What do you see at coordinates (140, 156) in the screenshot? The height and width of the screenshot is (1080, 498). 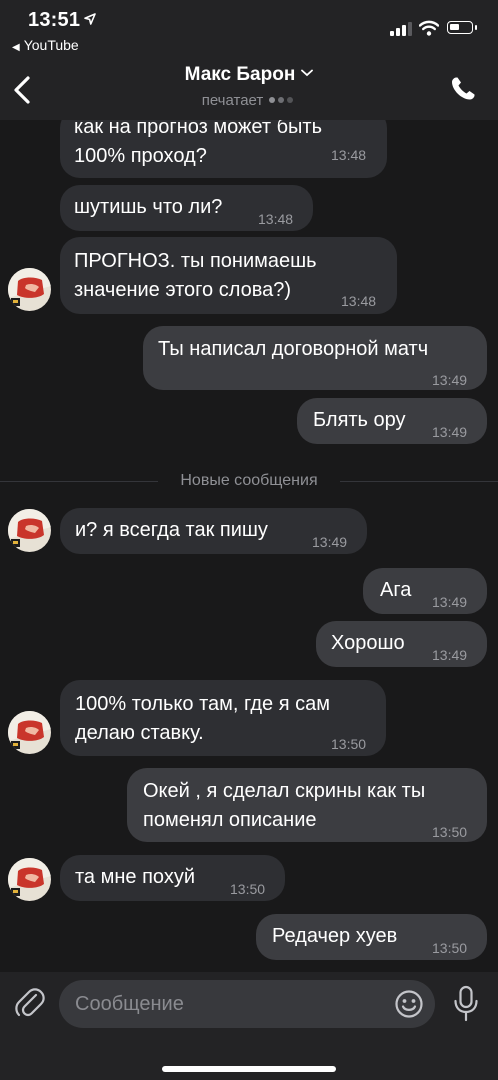 I see `message-text: 100% проход?` at bounding box center [140, 156].